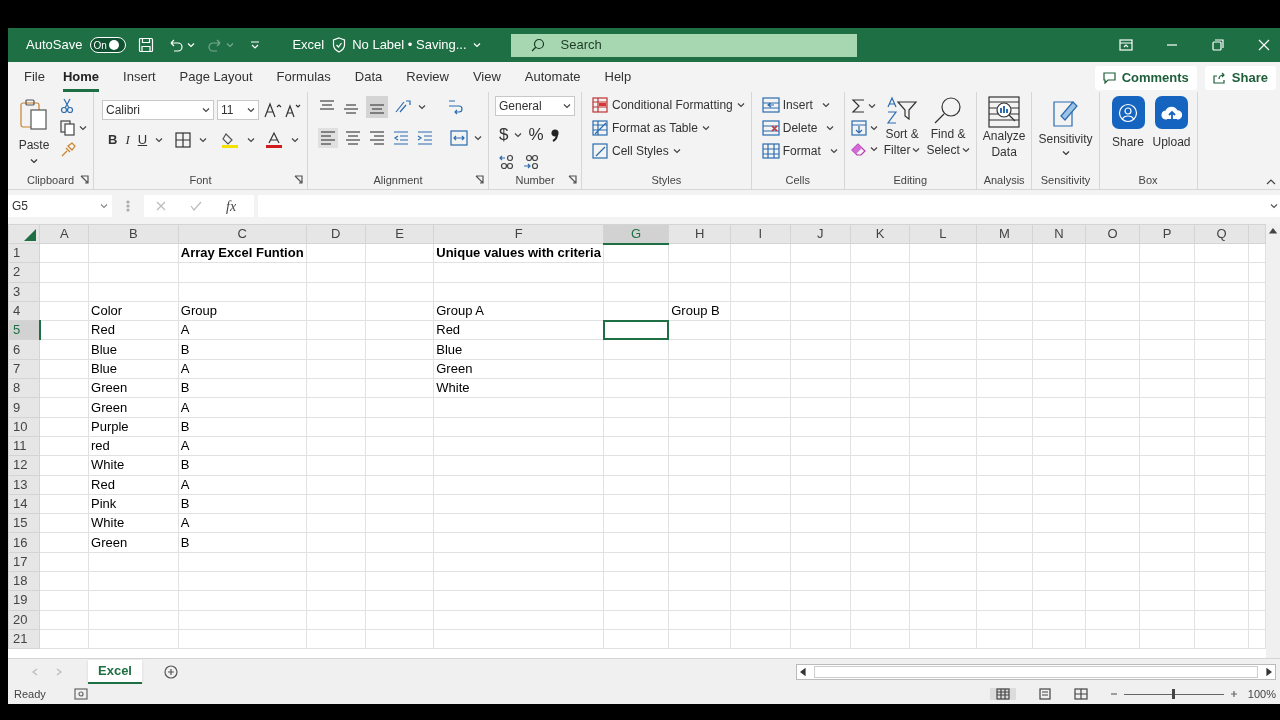 This screenshot has width=1280, height=720. I want to click on zoom-slider, so click(1173, 694).